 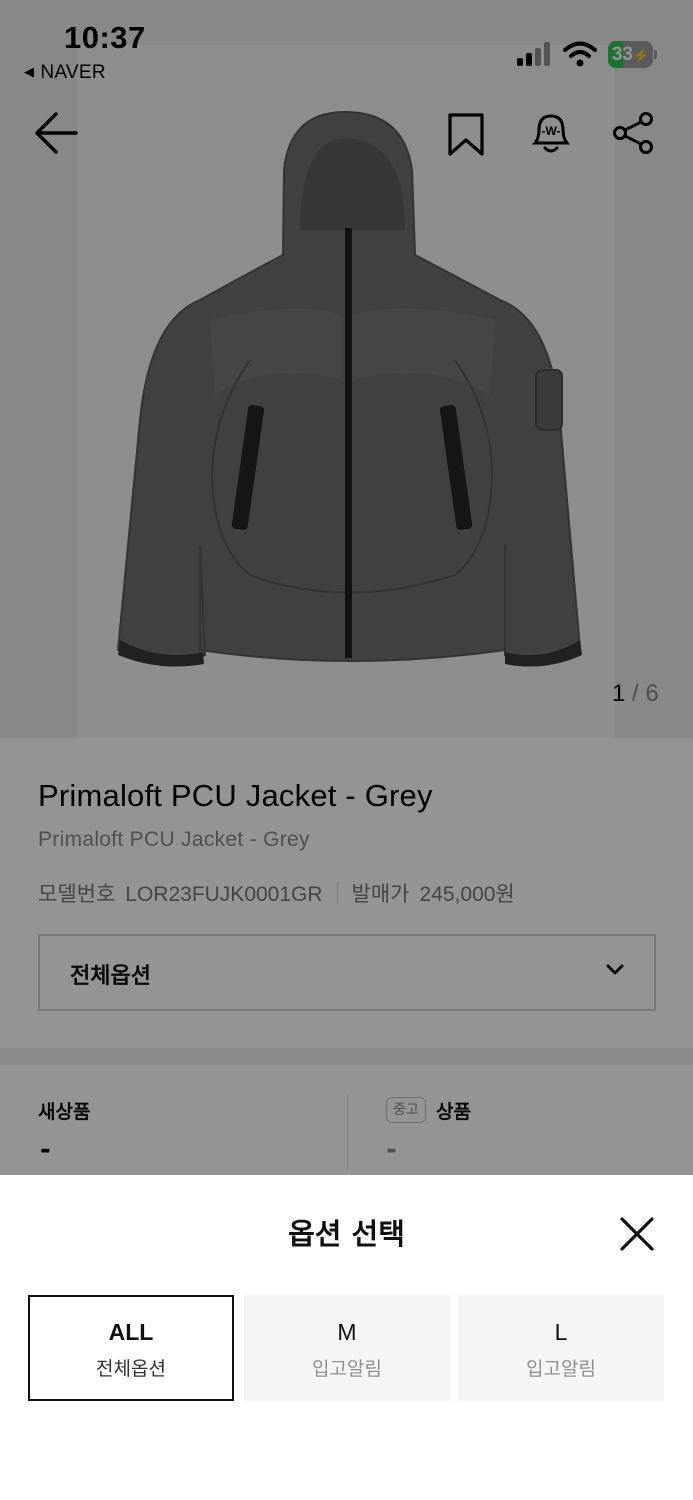 I want to click on option-size-label: ALL, so click(x=131, y=1332).